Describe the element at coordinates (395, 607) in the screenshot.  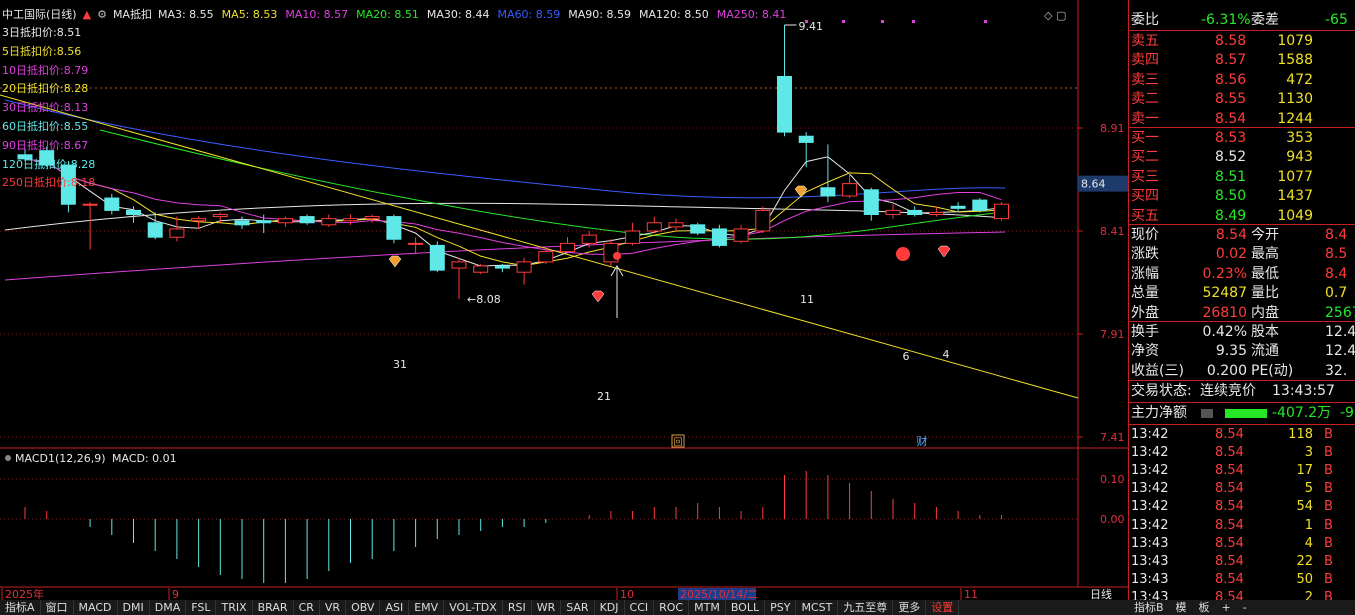
I see `indicator-tab: ASI` at that location.